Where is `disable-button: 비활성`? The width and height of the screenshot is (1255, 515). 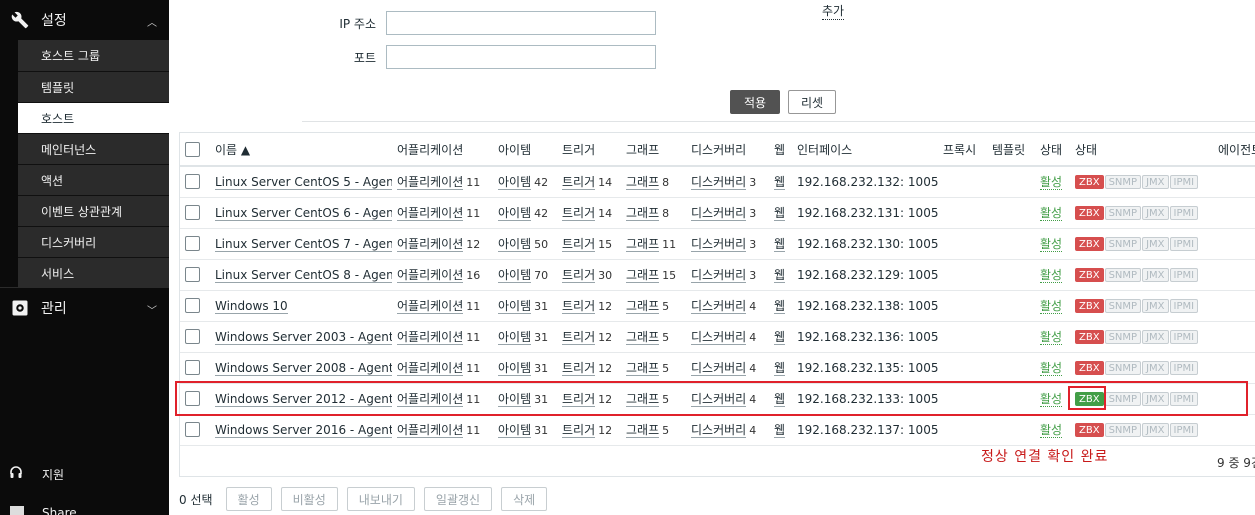 disable-button: 비활성 is located at coordinates (309, 499).